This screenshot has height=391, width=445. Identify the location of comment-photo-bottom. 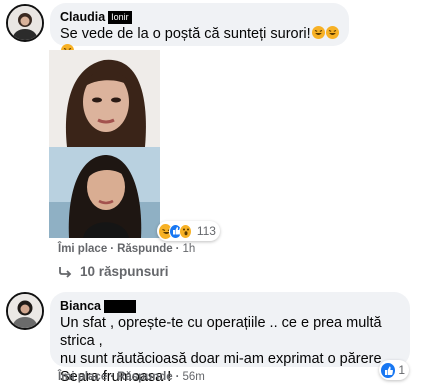
(104, 192).